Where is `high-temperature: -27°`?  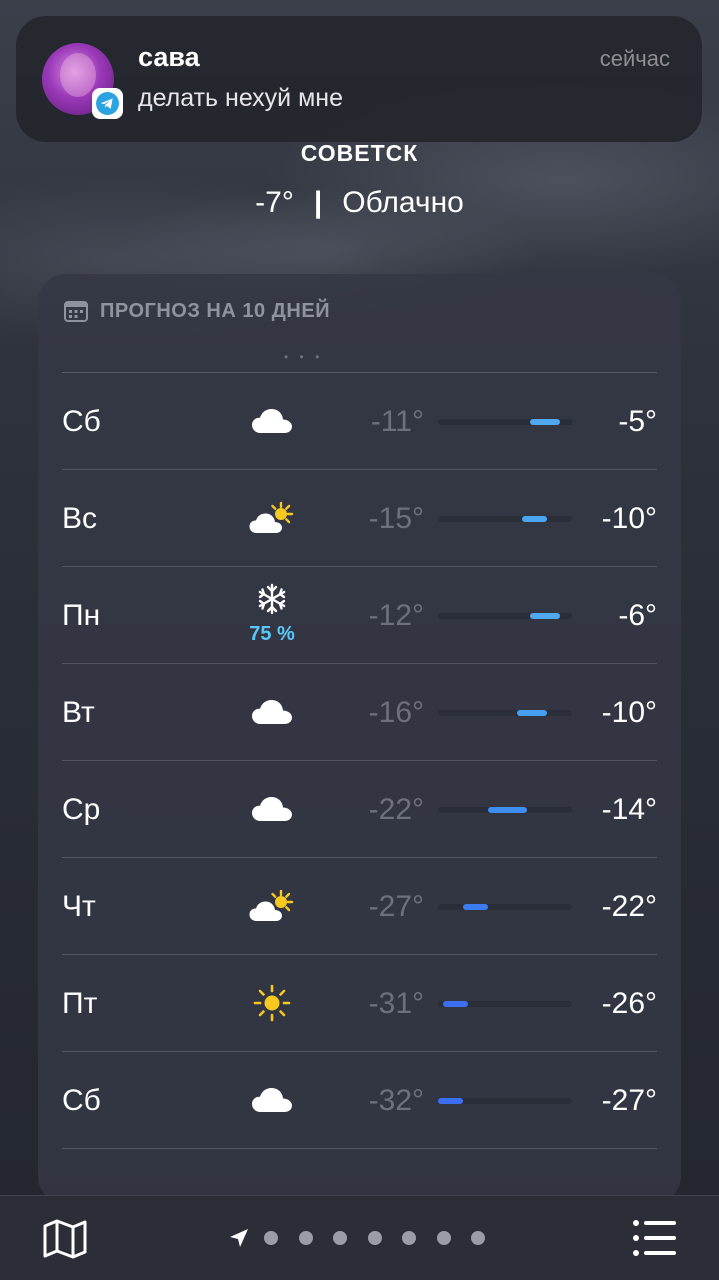 high-temperature: -27° is located at coordinates (629, 1100).